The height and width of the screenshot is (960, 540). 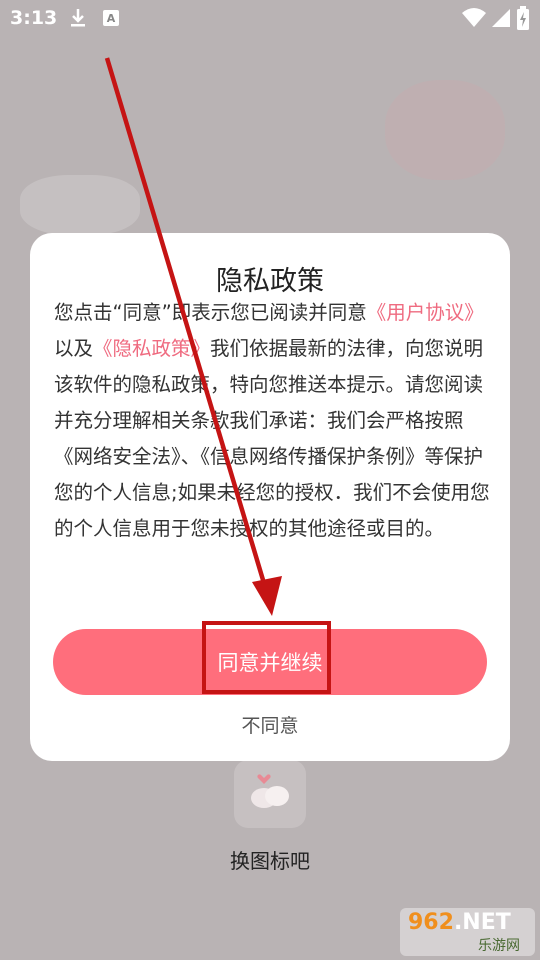 I want to click on watermark-suffix: .NET, so click(x=482, y=922).